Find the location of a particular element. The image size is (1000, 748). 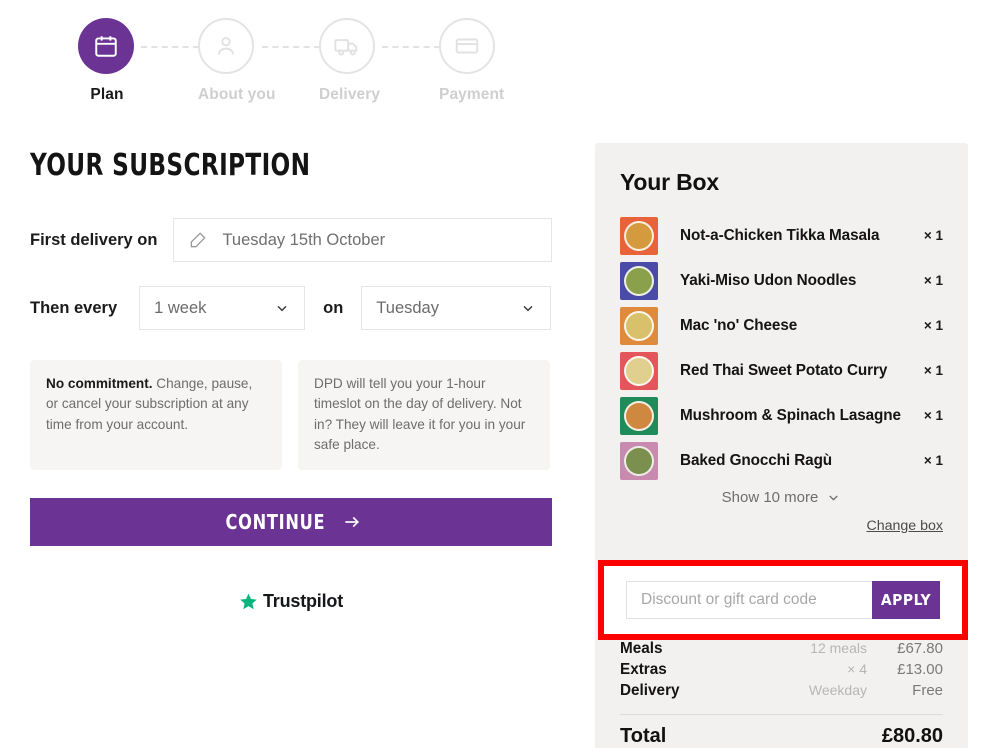

totals-row: Delivery Weekday Free is located at coordinates (781, 692).